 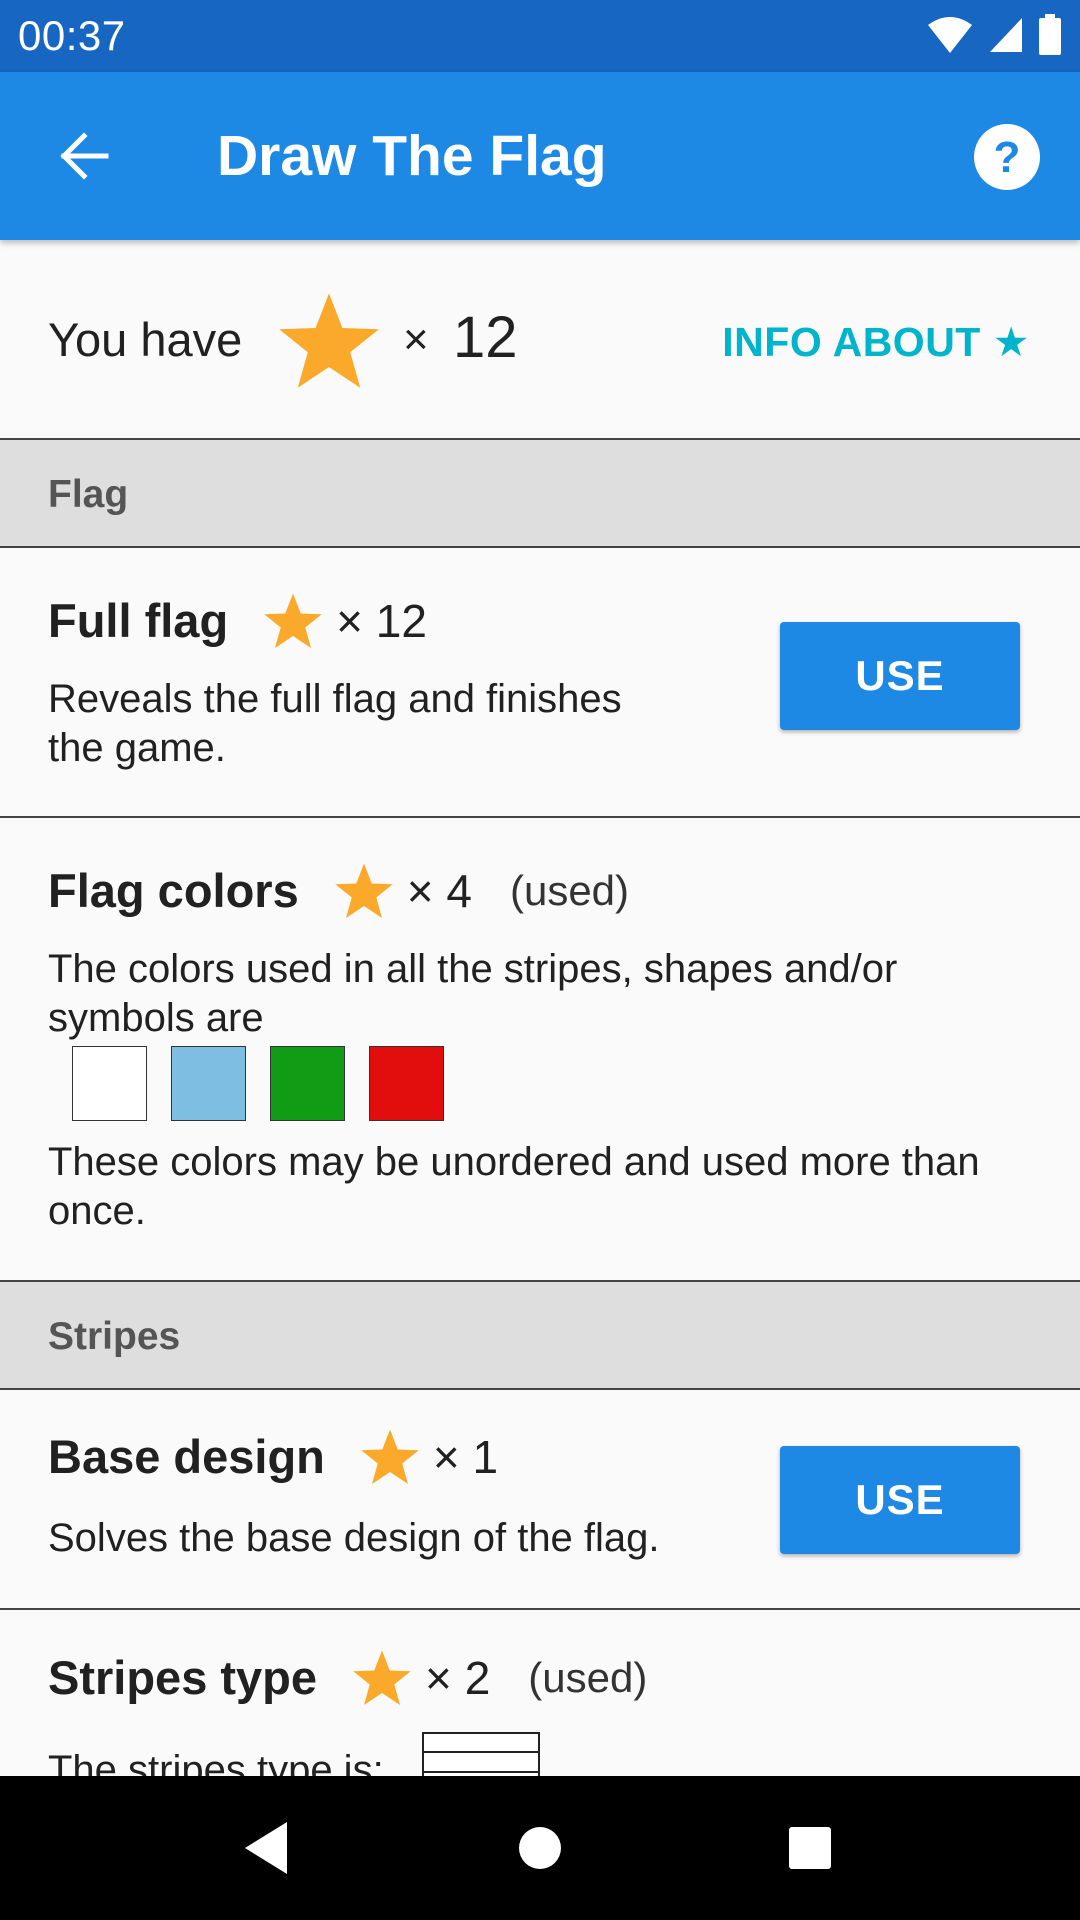 I want to click on hint-description: Solves the base design of the flag., so click(x=354, y=1538).